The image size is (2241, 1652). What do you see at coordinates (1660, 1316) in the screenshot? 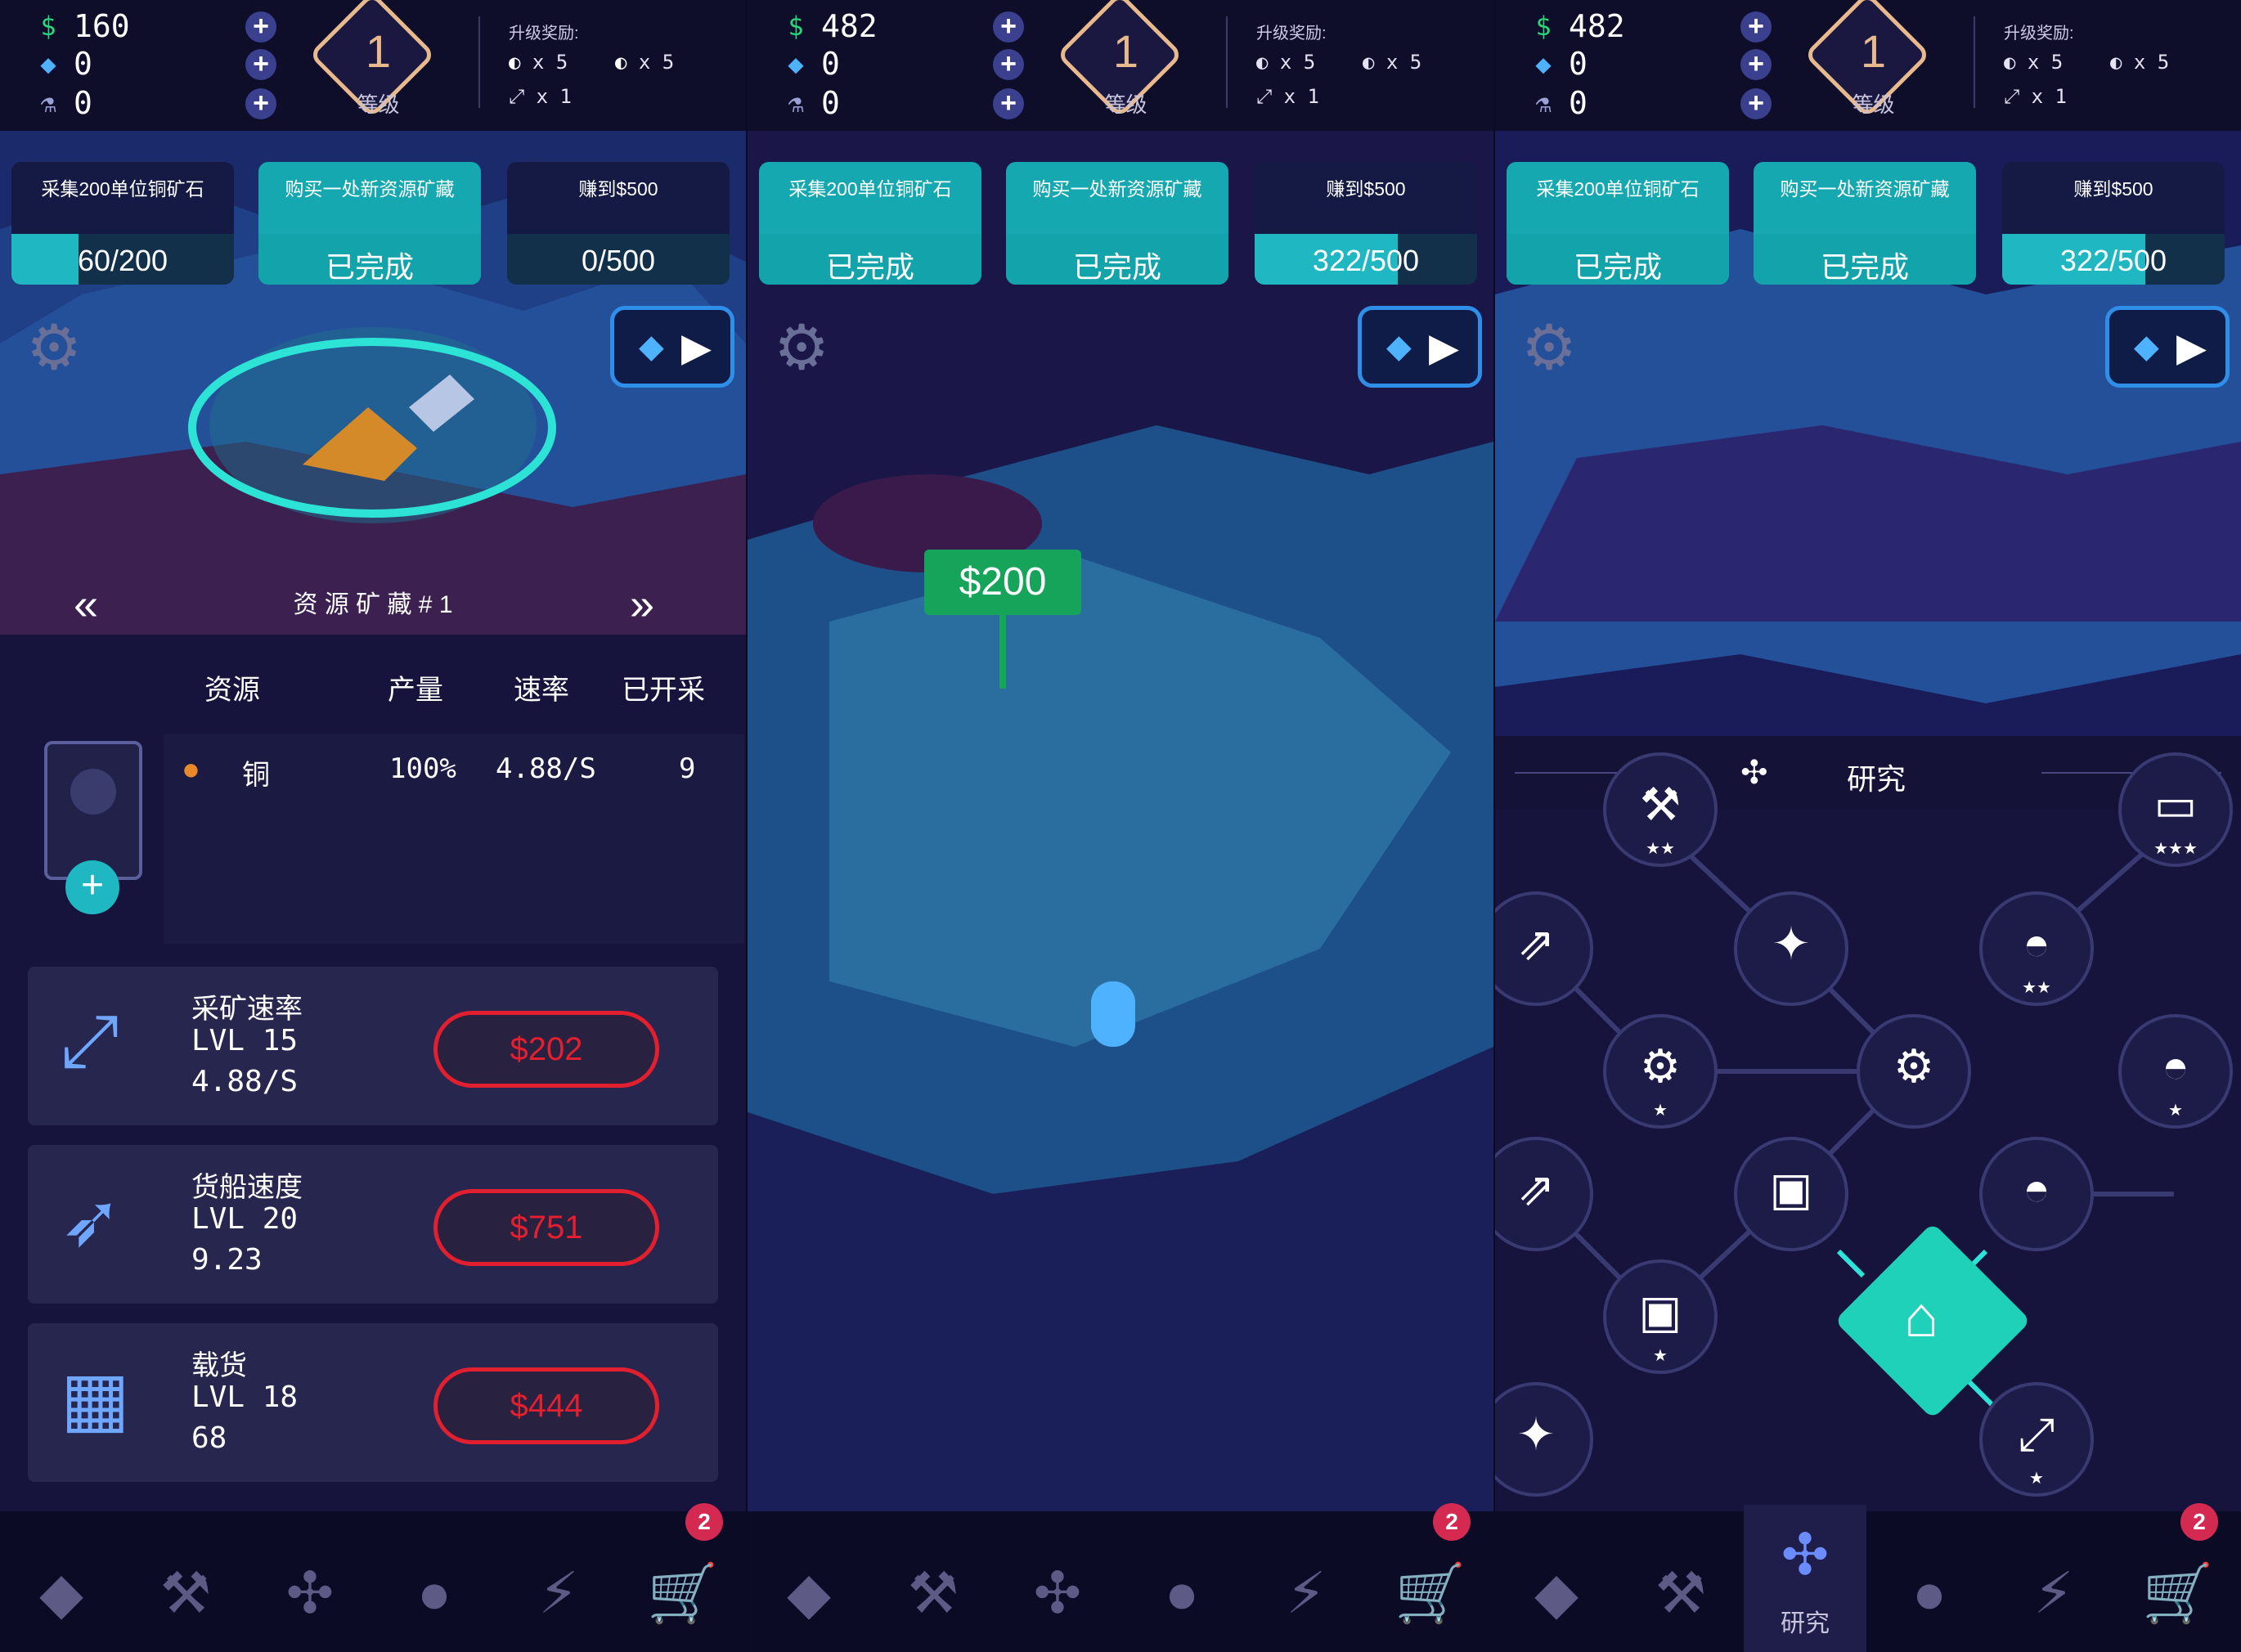
I see `research-node-cart-1star: ▣ ★` at bounding box center [1660, 1316].